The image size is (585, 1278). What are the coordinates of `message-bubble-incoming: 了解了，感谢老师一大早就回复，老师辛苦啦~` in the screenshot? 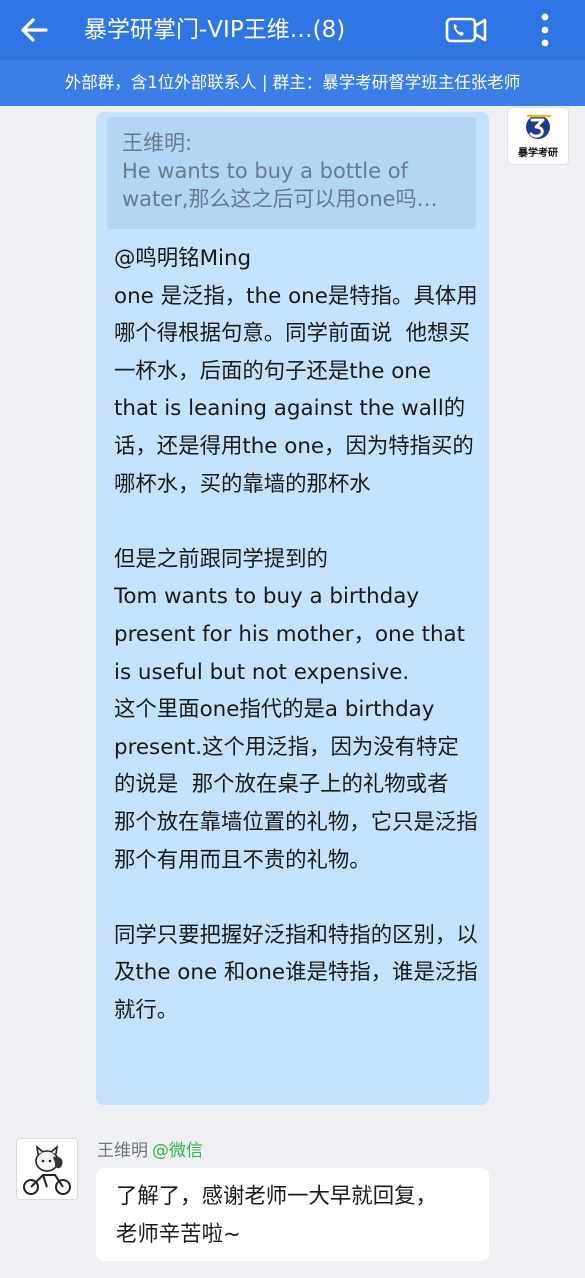 It's located at (292, 1214).